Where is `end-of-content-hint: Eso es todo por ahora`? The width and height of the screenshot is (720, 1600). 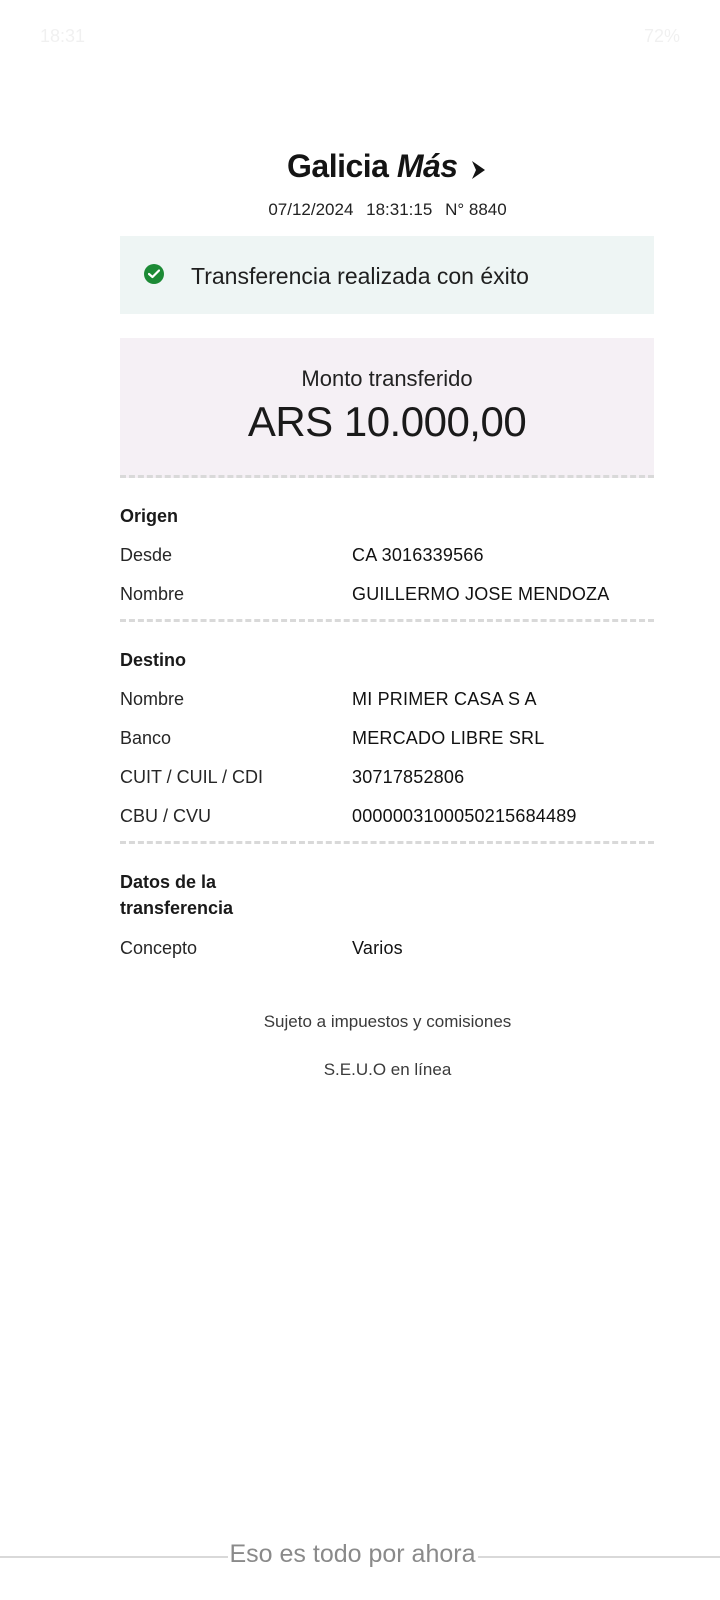
end-of-content-hint: Eso es todo por ahora is located at coordinates (360, 1570).